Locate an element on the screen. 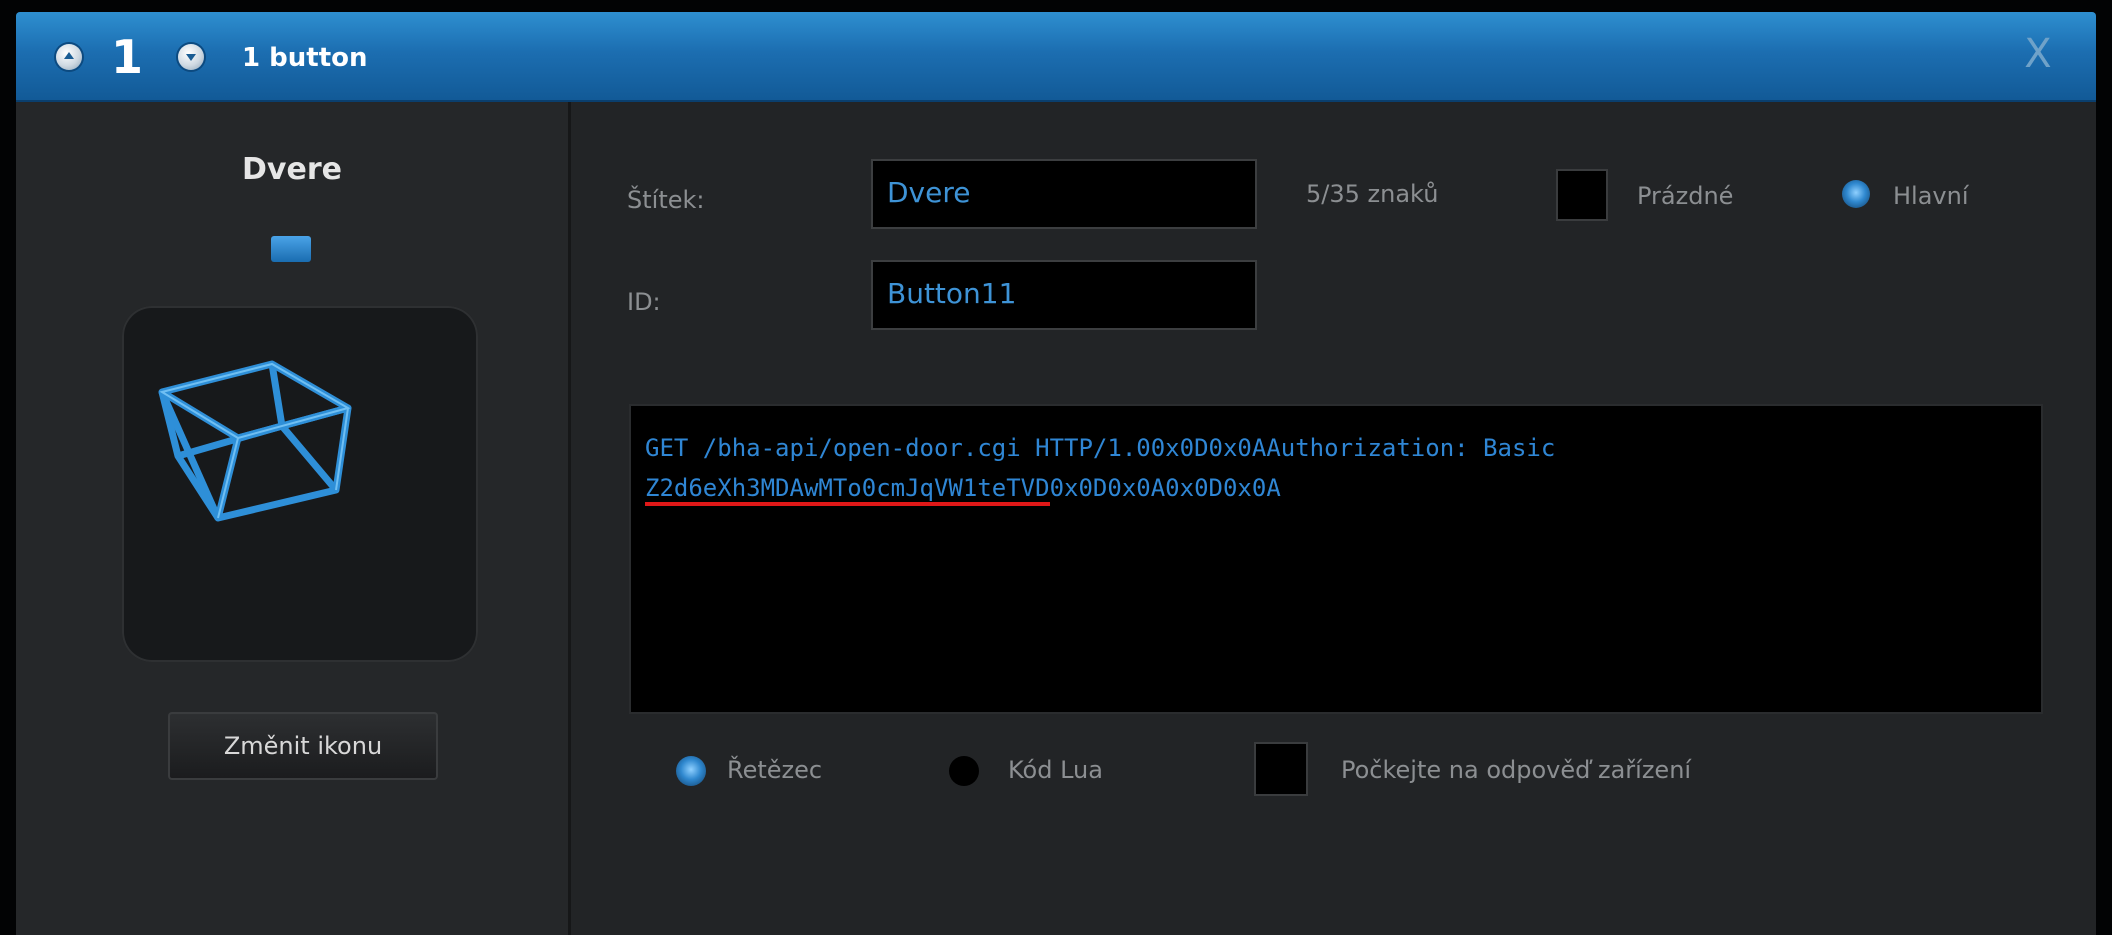 This screenshot has width=2112, height=935. wait-response-label: Počkejte na odpověď zařízení is located at coordinates (1516, 770).